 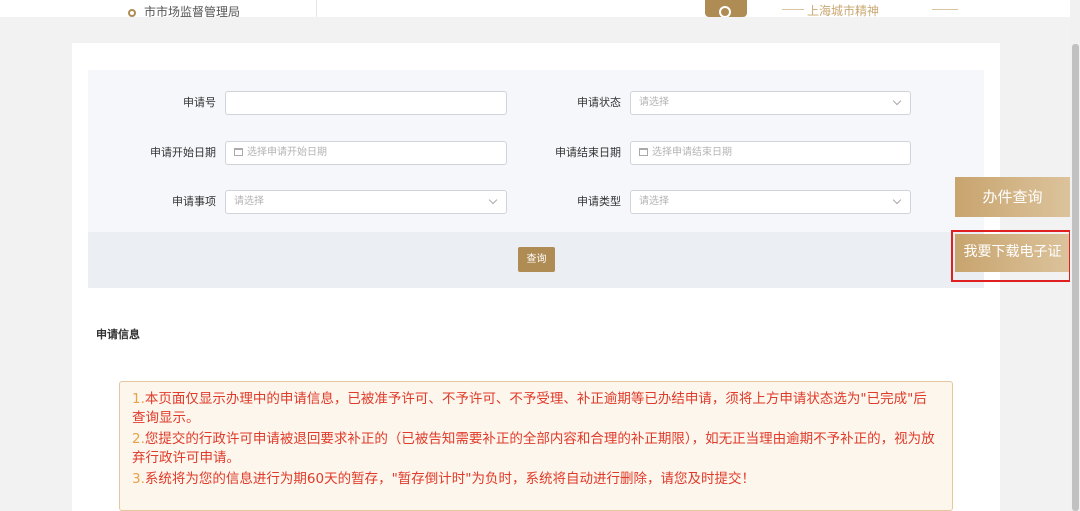 What do you see at coordinates (183, 152) in the screenshot?
I see `start-date-label: 申请开始日期` at bounding box center [183, 152].